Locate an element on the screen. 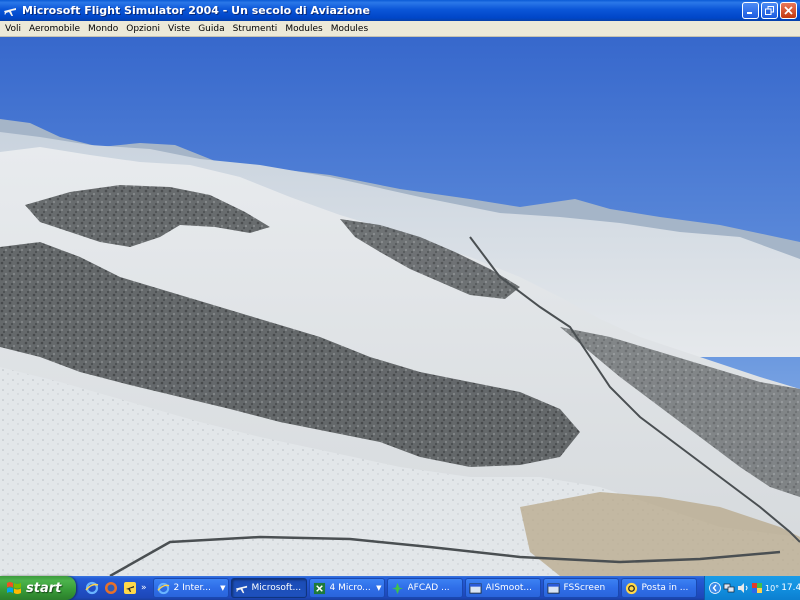 The image size is (800, 600). start-button: start is located at coordinates (38, 588).